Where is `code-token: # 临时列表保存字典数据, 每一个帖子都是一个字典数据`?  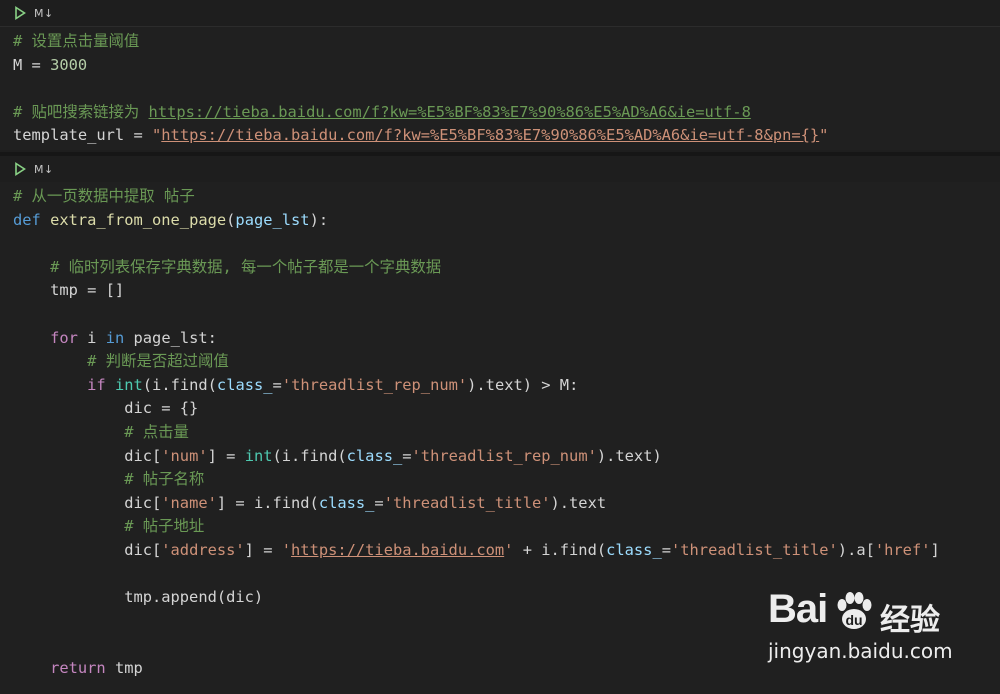
code-token: # 临时列表保存字典数据, 每一个帖子都是一个字典数据 is located at coordinates (227, 266).